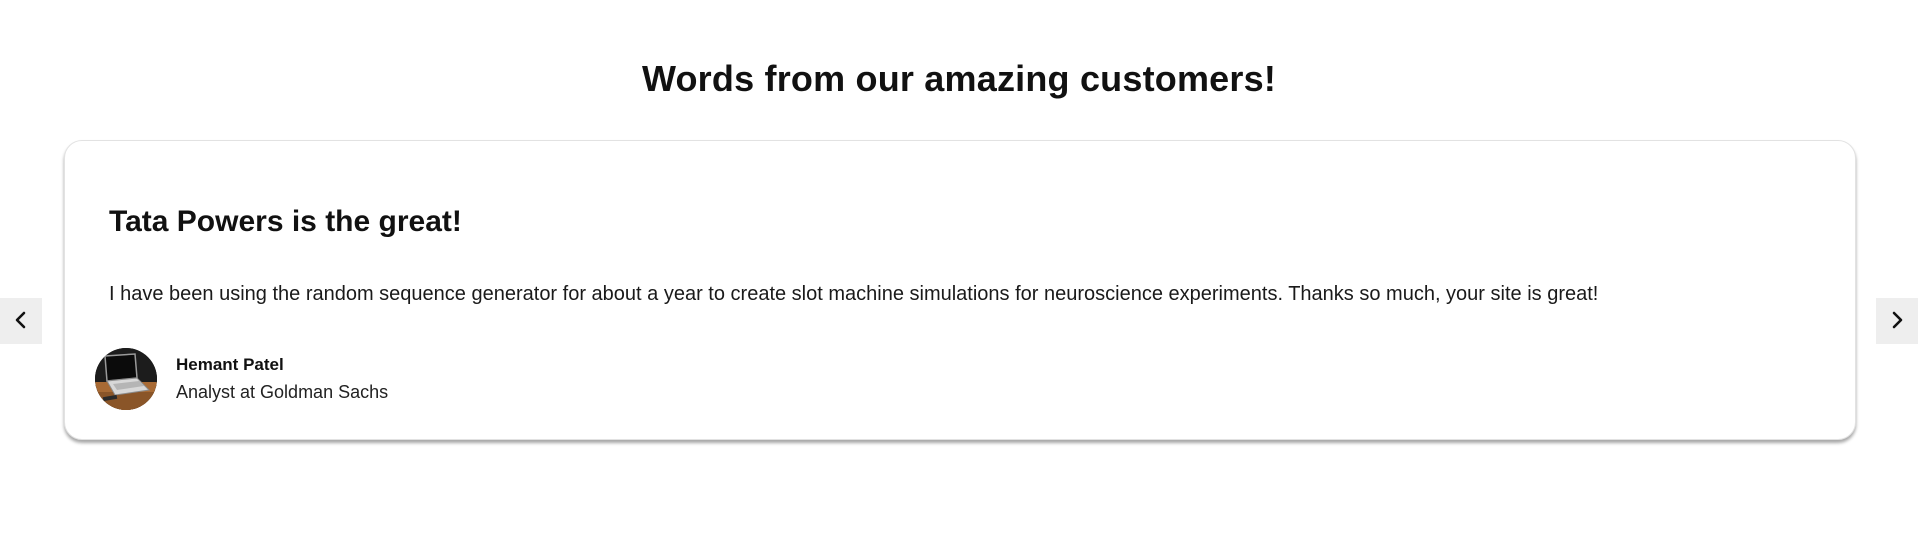  I want to click on section-title: Words from our amazing customers!, so click(959, 78).